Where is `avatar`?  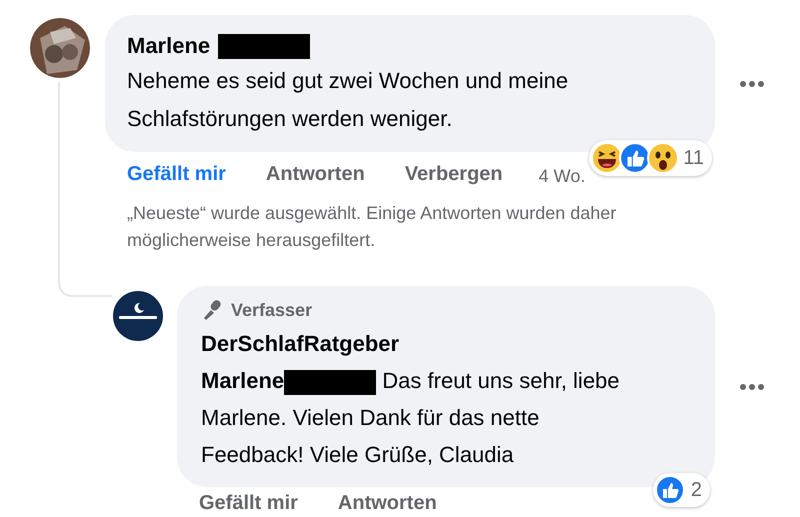 avatar is located at coordinates (60, 48).